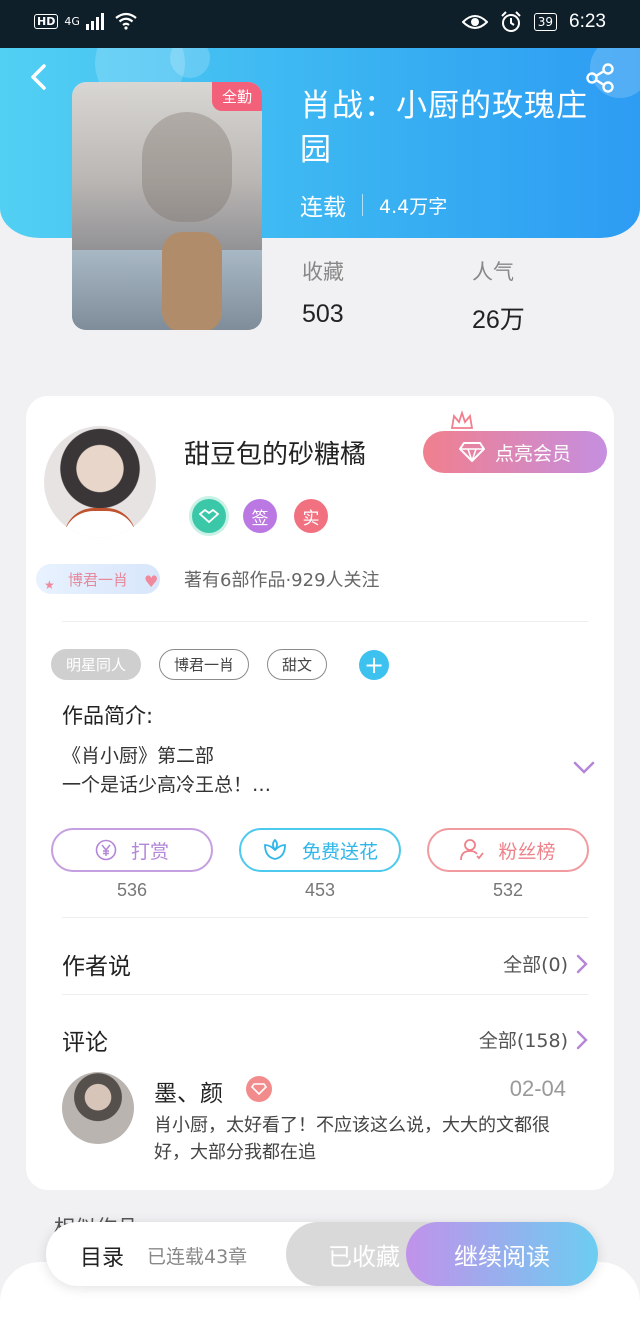 Image resolution: width=640 pixels, height=1330 pixels. I want to click on battery-indicator: 39, so click(545, 22).